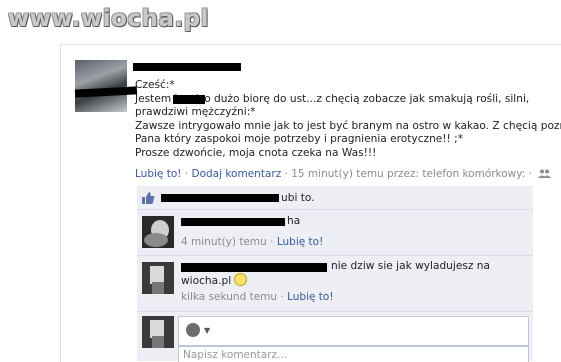 This screenshot has height=362, width=561. I want to click on post-line: Cześć:*, so click(155, 85).